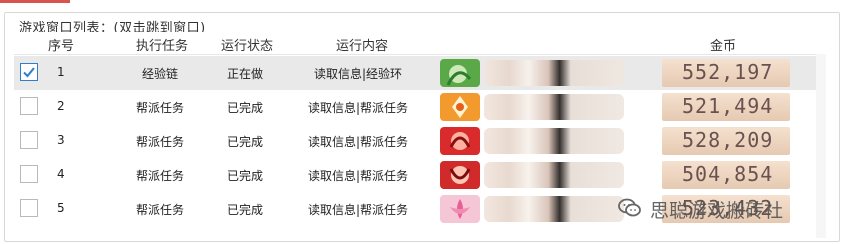 The height and width of the screenshot is (244, 845). What do you see at coordinates (160, 74) in the screenshot?
I see `row-task: 经验链` at bounding box center [160, 74].